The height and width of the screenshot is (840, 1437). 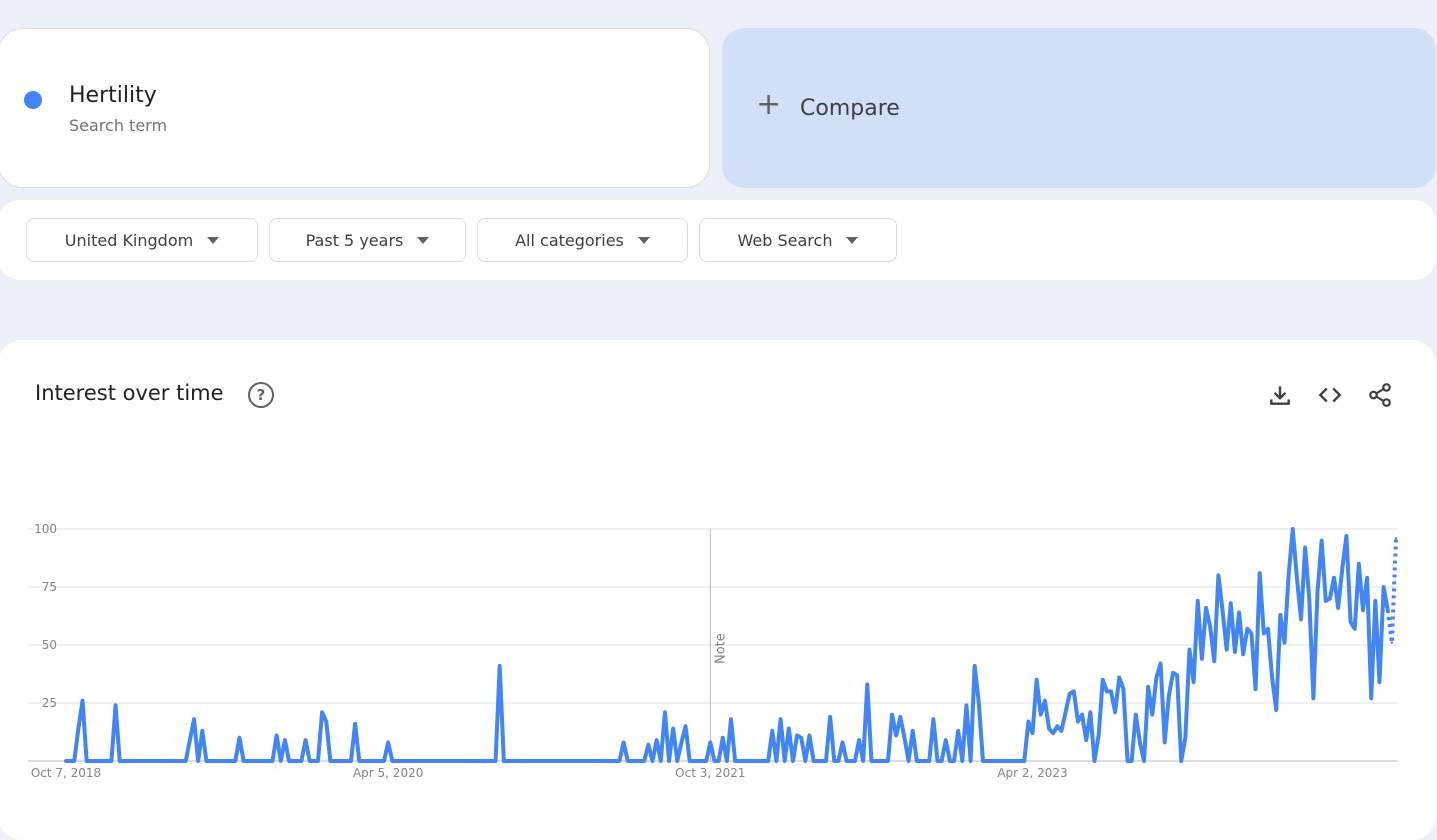 I want to click on y-tick-label: 75, so click(x=49, y=587).